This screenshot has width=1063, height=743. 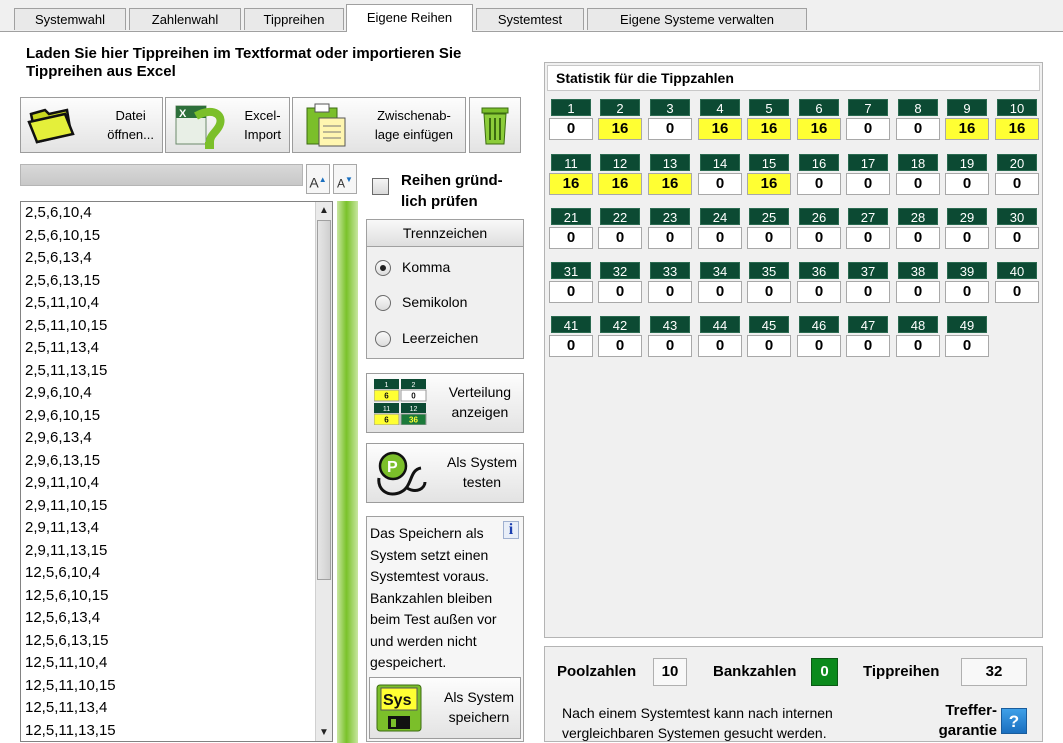 What do you see at coordinates (1014, 721) in the screenshot?
I see `help-button: ?` at bounding box center [1014, 721].